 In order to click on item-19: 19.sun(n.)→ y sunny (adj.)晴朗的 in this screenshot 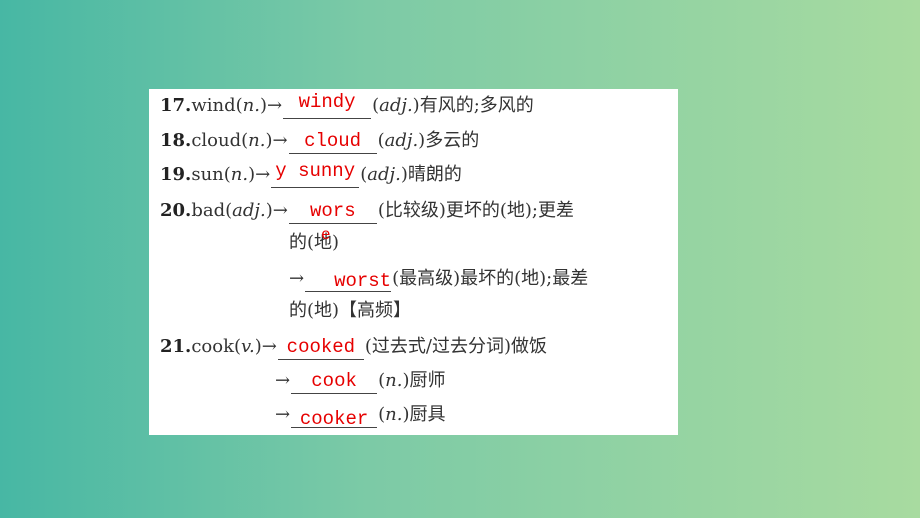, I will do `click(311, 174)`.